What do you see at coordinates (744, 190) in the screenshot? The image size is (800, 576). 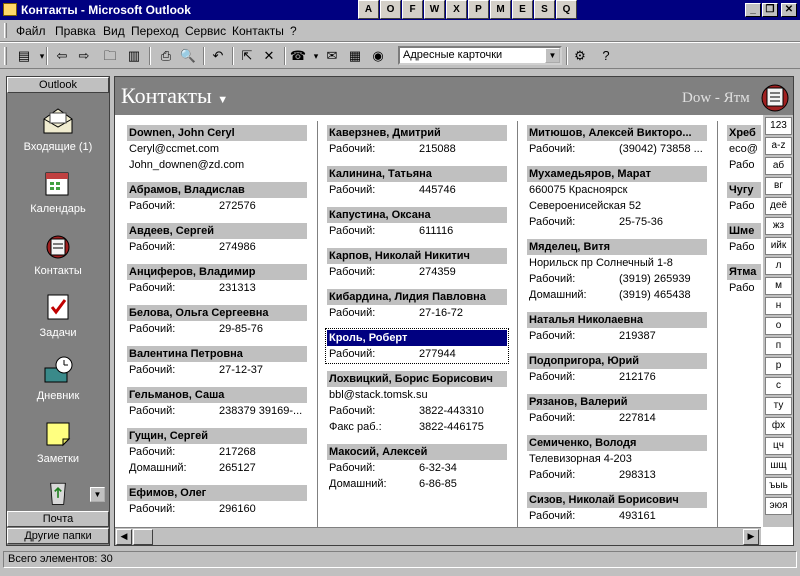 I see `contact-name: Чугу` at bounding box center [744, 190].